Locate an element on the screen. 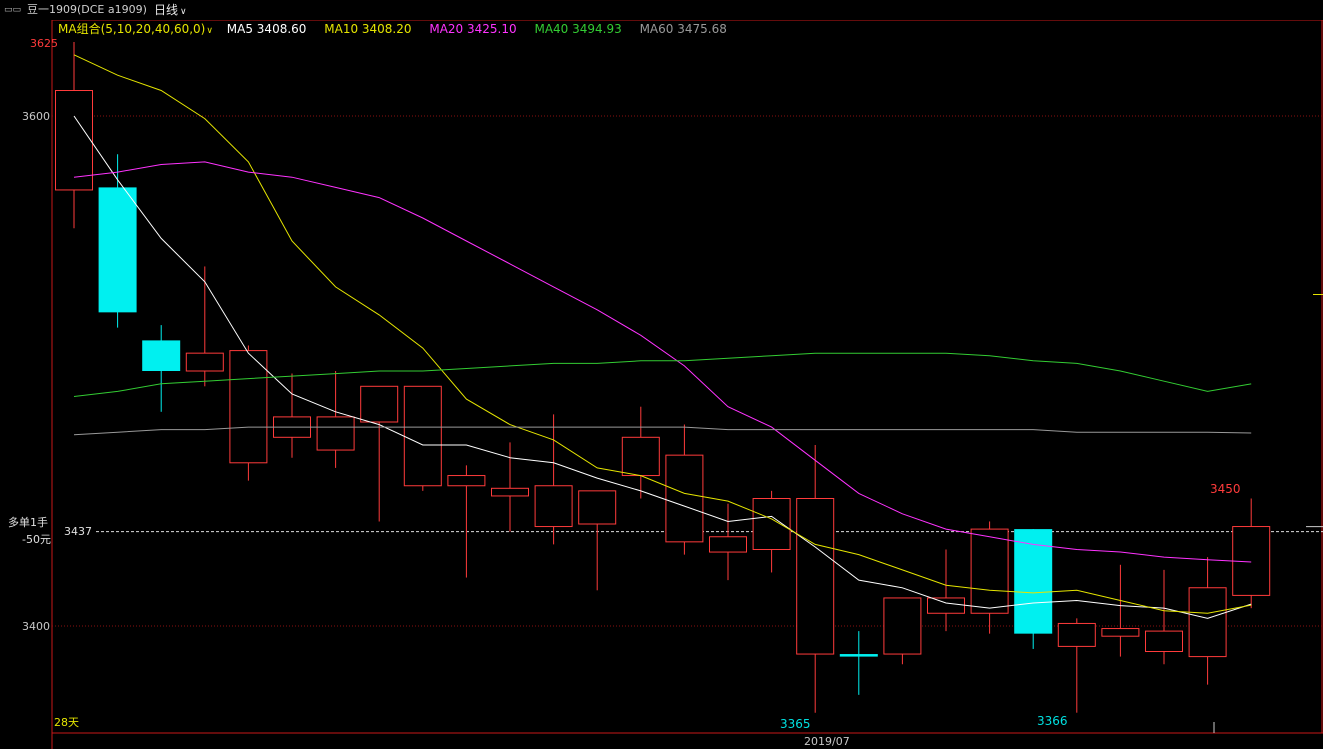 The image size is (1323, 749). tick-3600: 3600 is located at coordinates (36, 116).